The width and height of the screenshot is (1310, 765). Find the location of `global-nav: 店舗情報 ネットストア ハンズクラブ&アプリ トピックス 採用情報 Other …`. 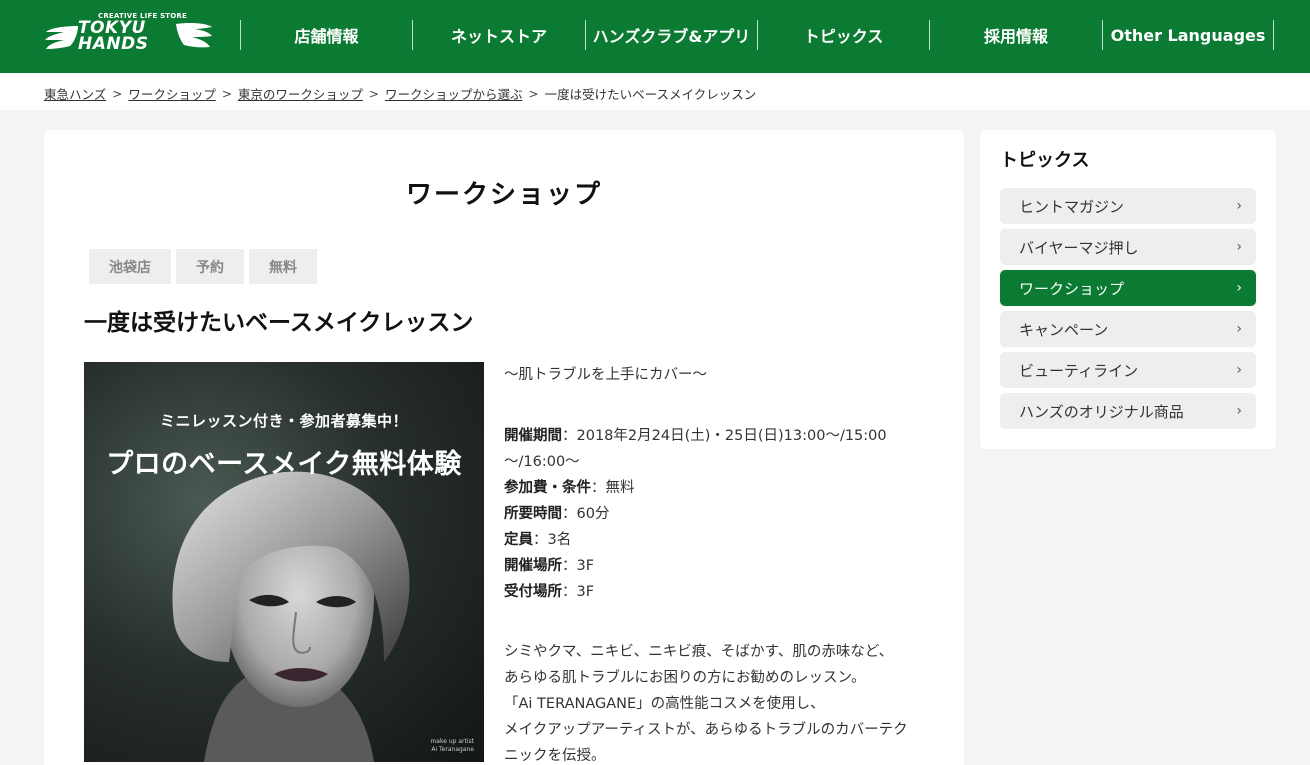

global-nav: 店舗情報 ネットストア ハンズクラブ&アプリ トピックス 採用情報 Other … is located at coordinates (757, 35).